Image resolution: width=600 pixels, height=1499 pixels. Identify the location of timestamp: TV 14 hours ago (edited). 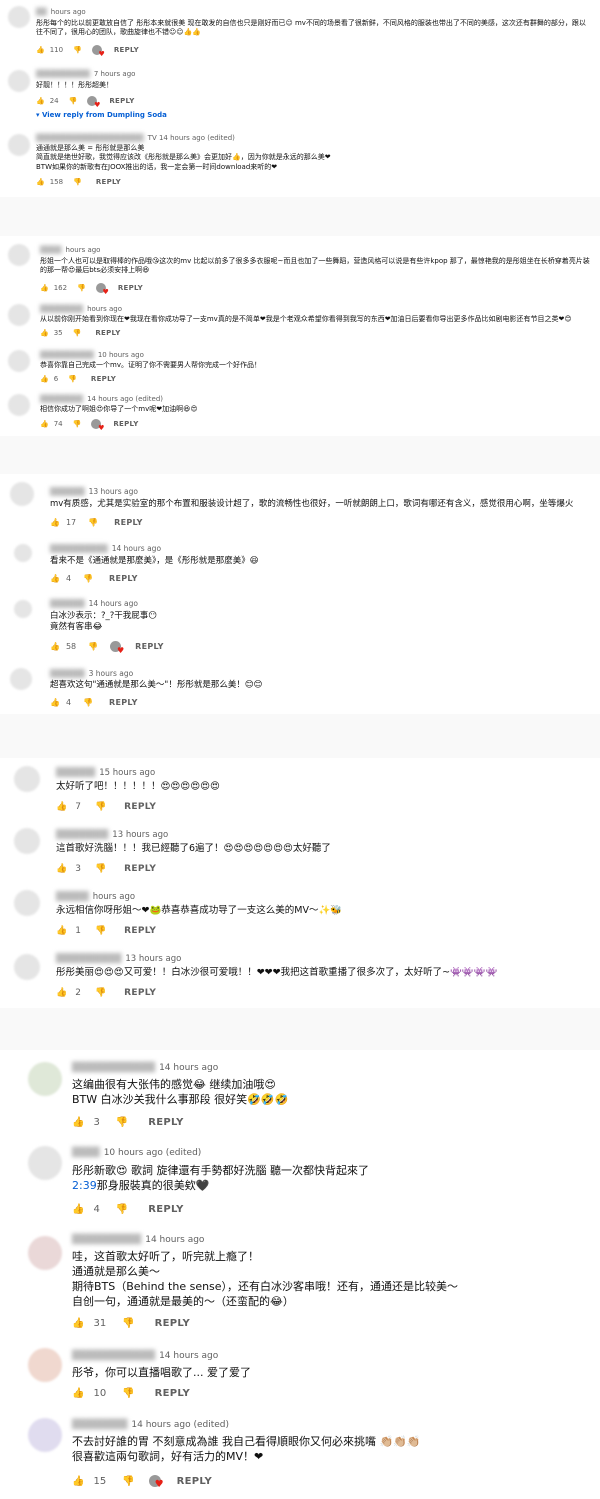
(191, 138).